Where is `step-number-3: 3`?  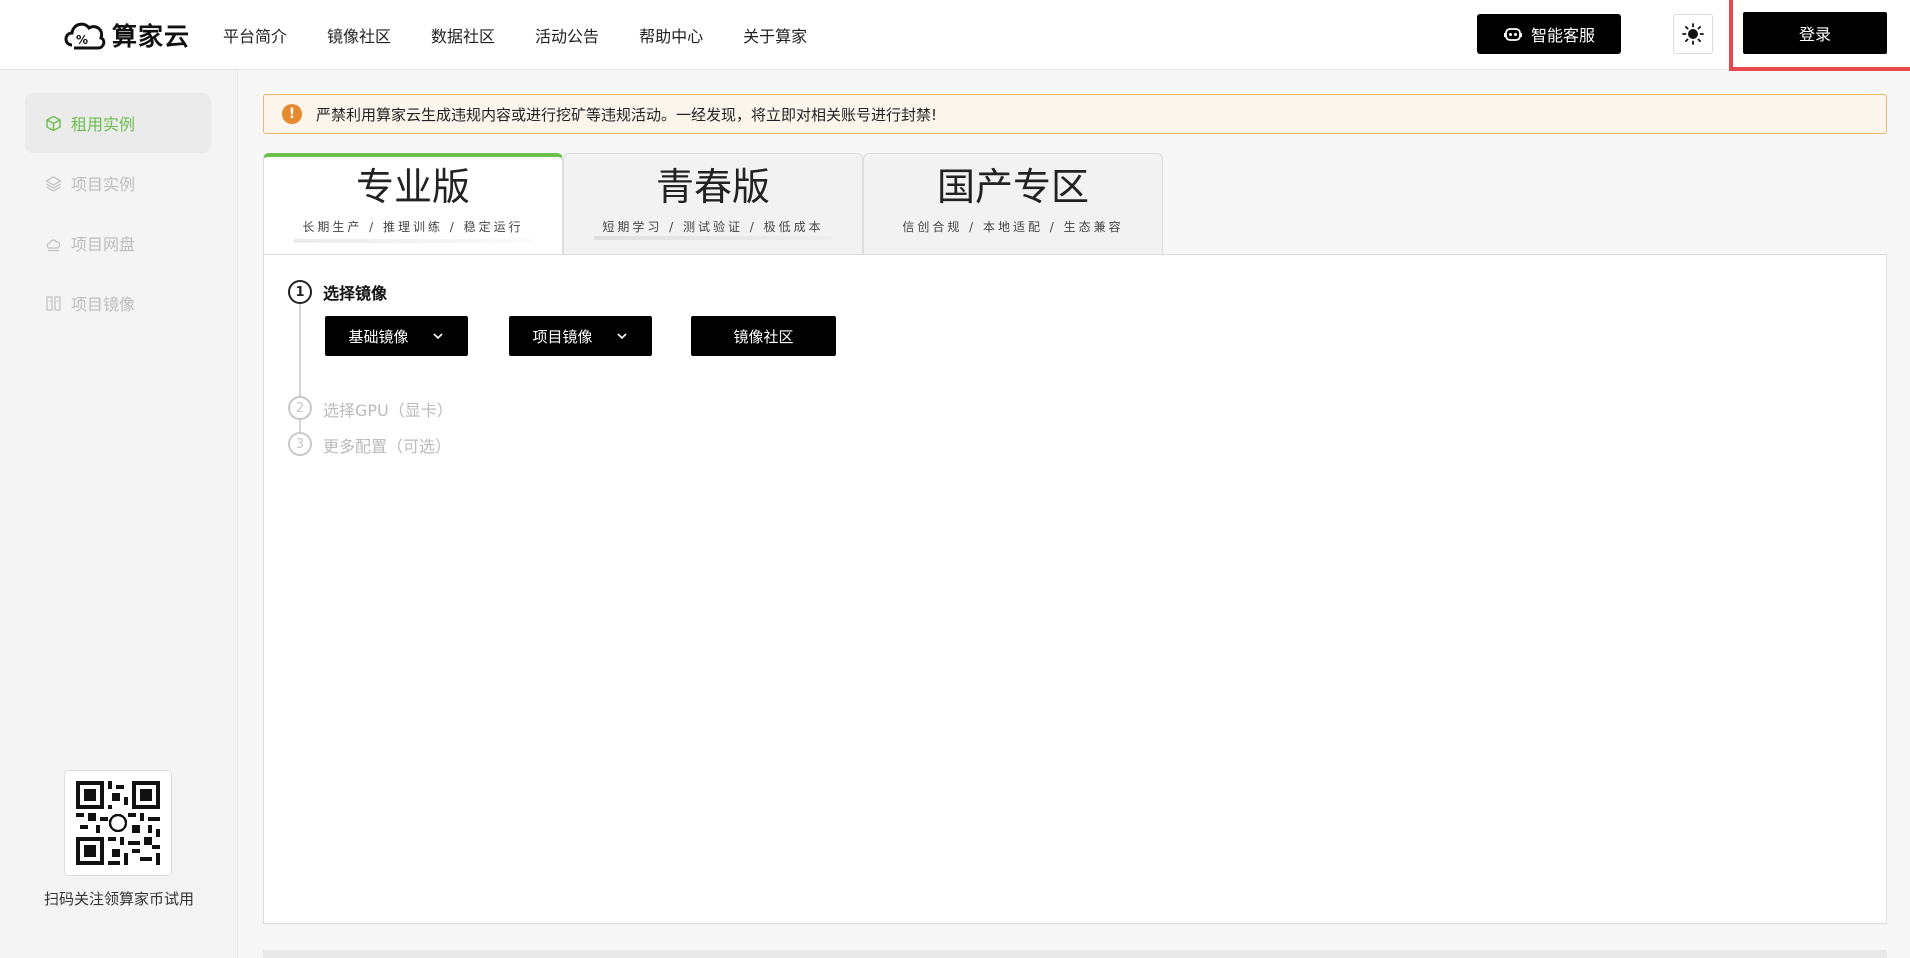 step-number-3: 3 is located at coordinates (300, 444).